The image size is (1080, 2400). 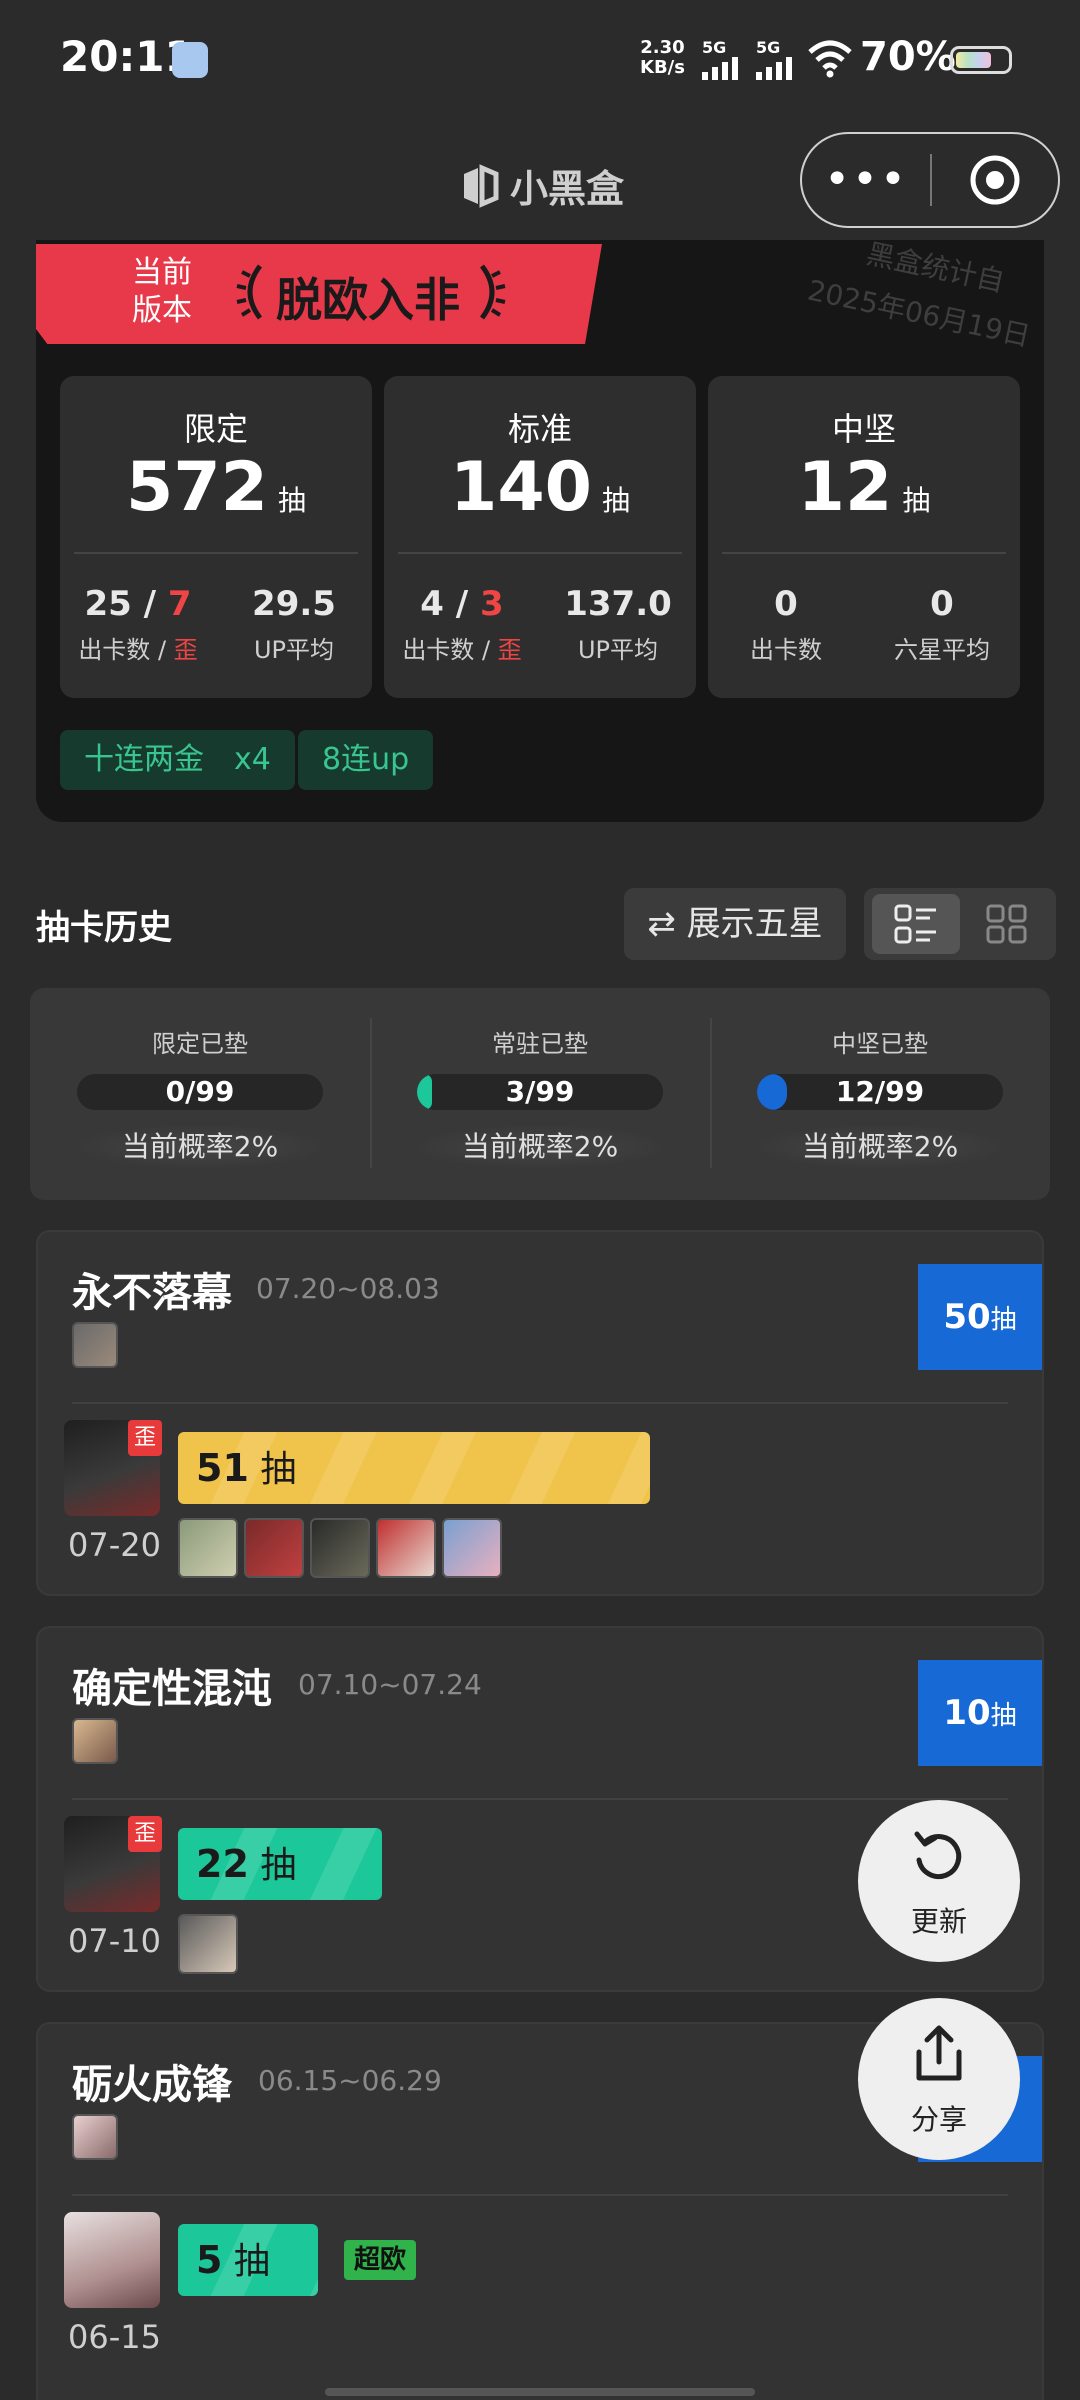 I want to click on banner-pull-count: 50抽, so click(x=980, y=1317).